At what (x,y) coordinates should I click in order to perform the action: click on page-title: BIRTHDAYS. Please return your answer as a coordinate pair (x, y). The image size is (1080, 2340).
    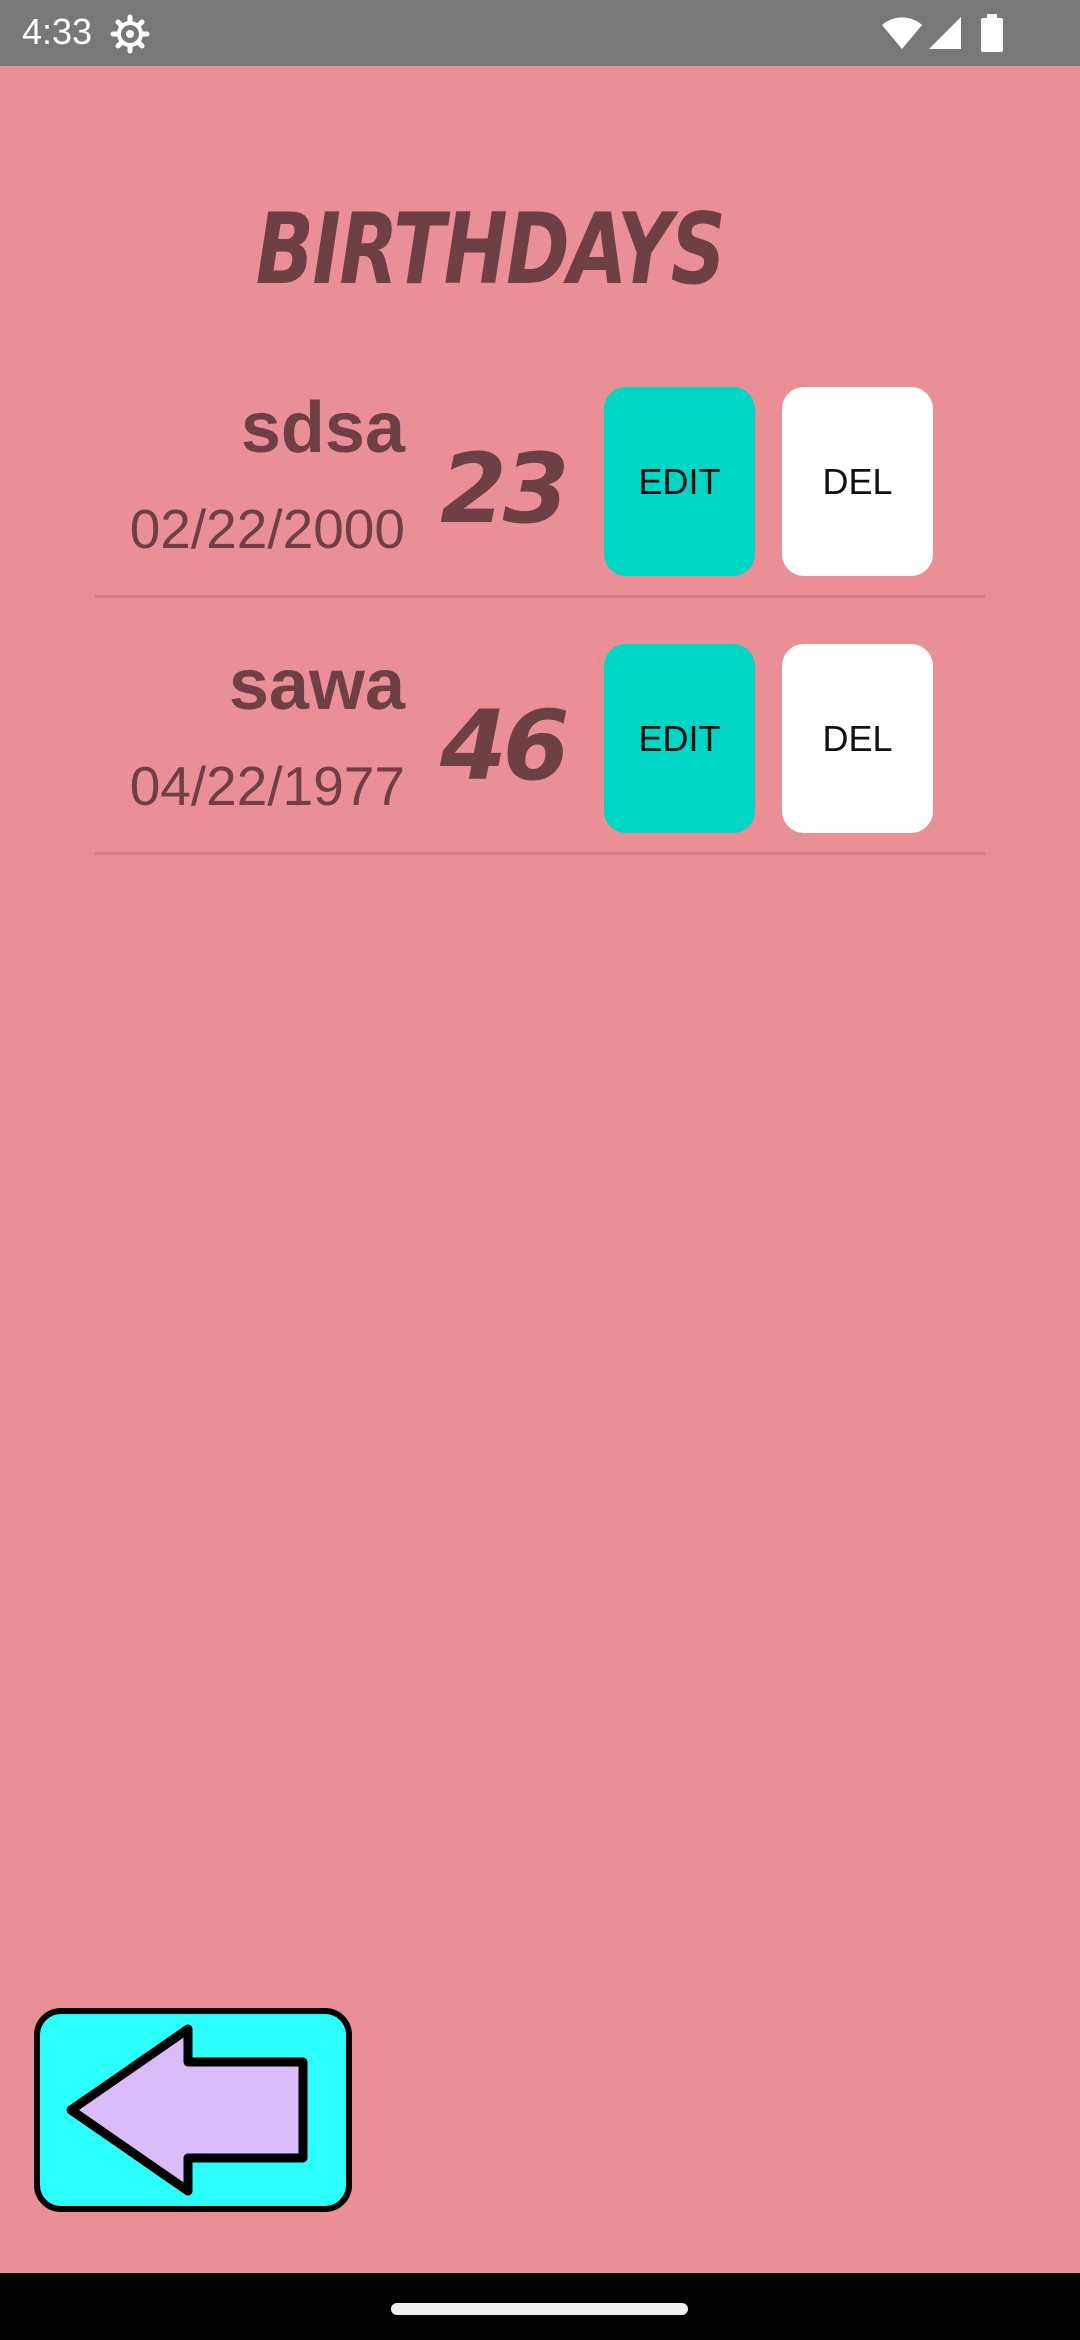
    Looking at the image, I should click on (490, 250).